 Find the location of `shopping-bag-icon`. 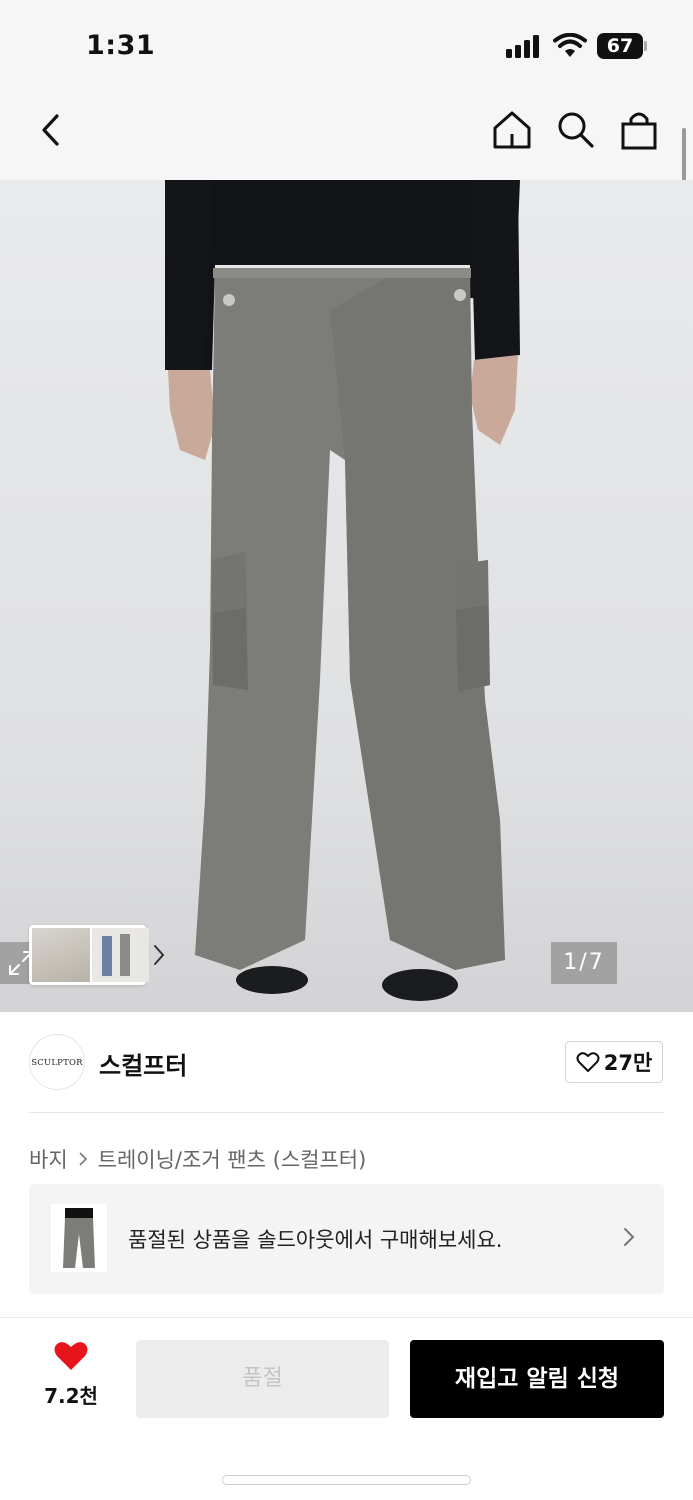

shopping-bag-icon is located at coordinates (639, 130).